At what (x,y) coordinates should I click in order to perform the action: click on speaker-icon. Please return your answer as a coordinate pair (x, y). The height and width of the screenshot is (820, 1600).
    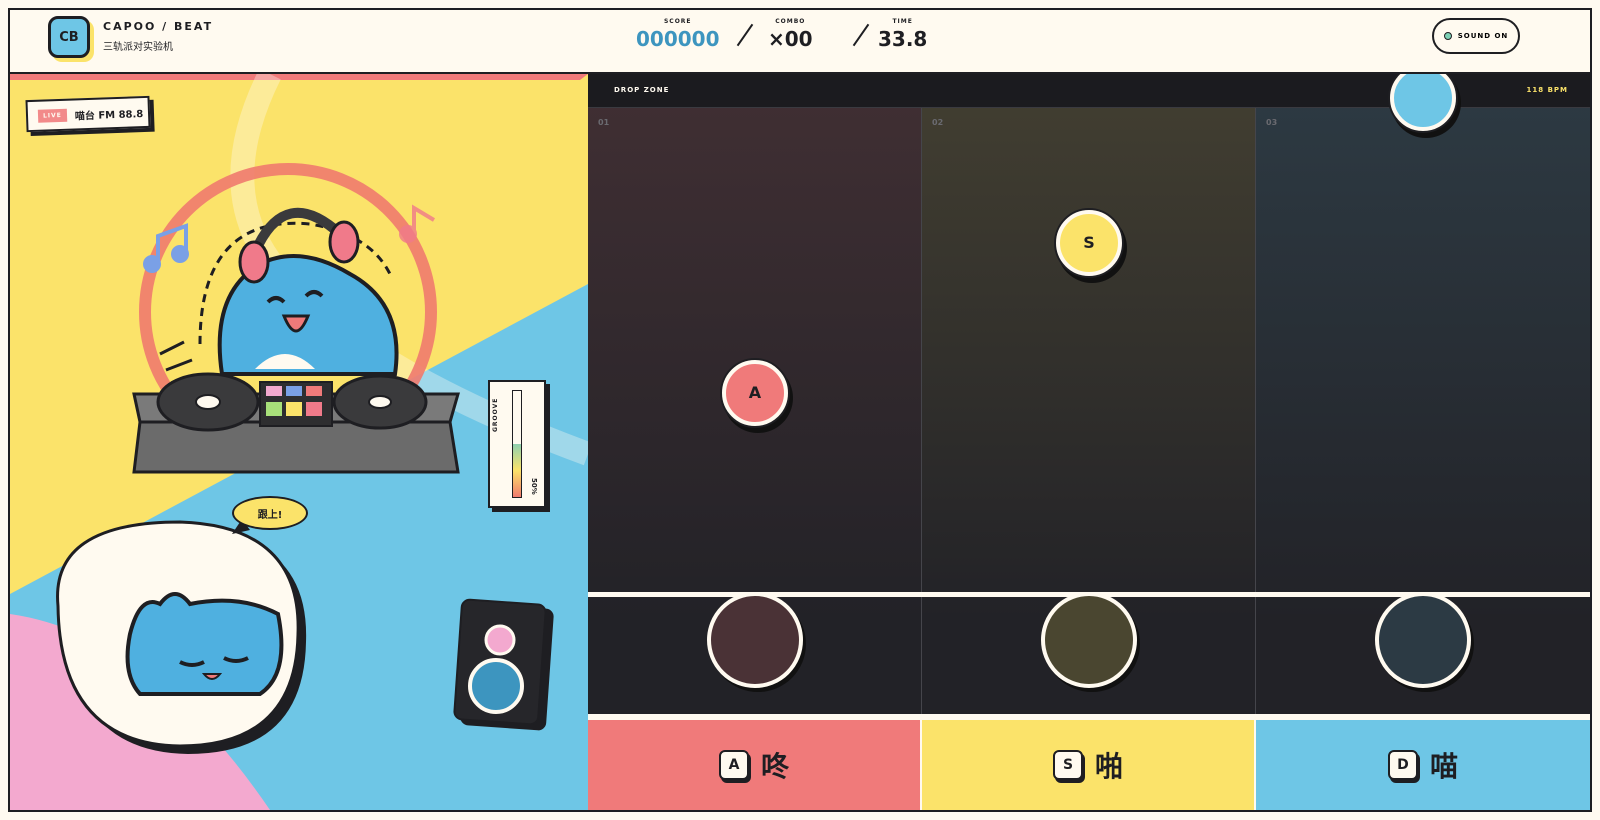
    Looking at the image, I should click on (503, 664).